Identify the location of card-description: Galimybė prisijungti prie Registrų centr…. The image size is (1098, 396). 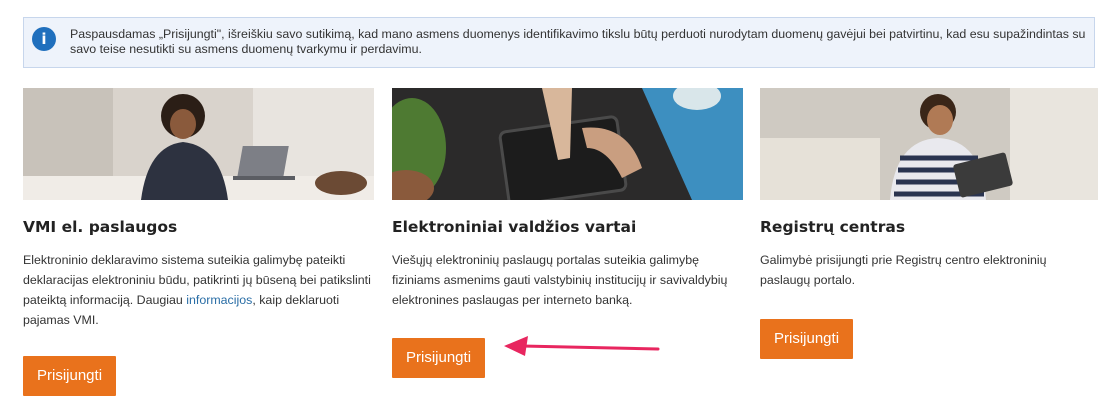
(903, 270).